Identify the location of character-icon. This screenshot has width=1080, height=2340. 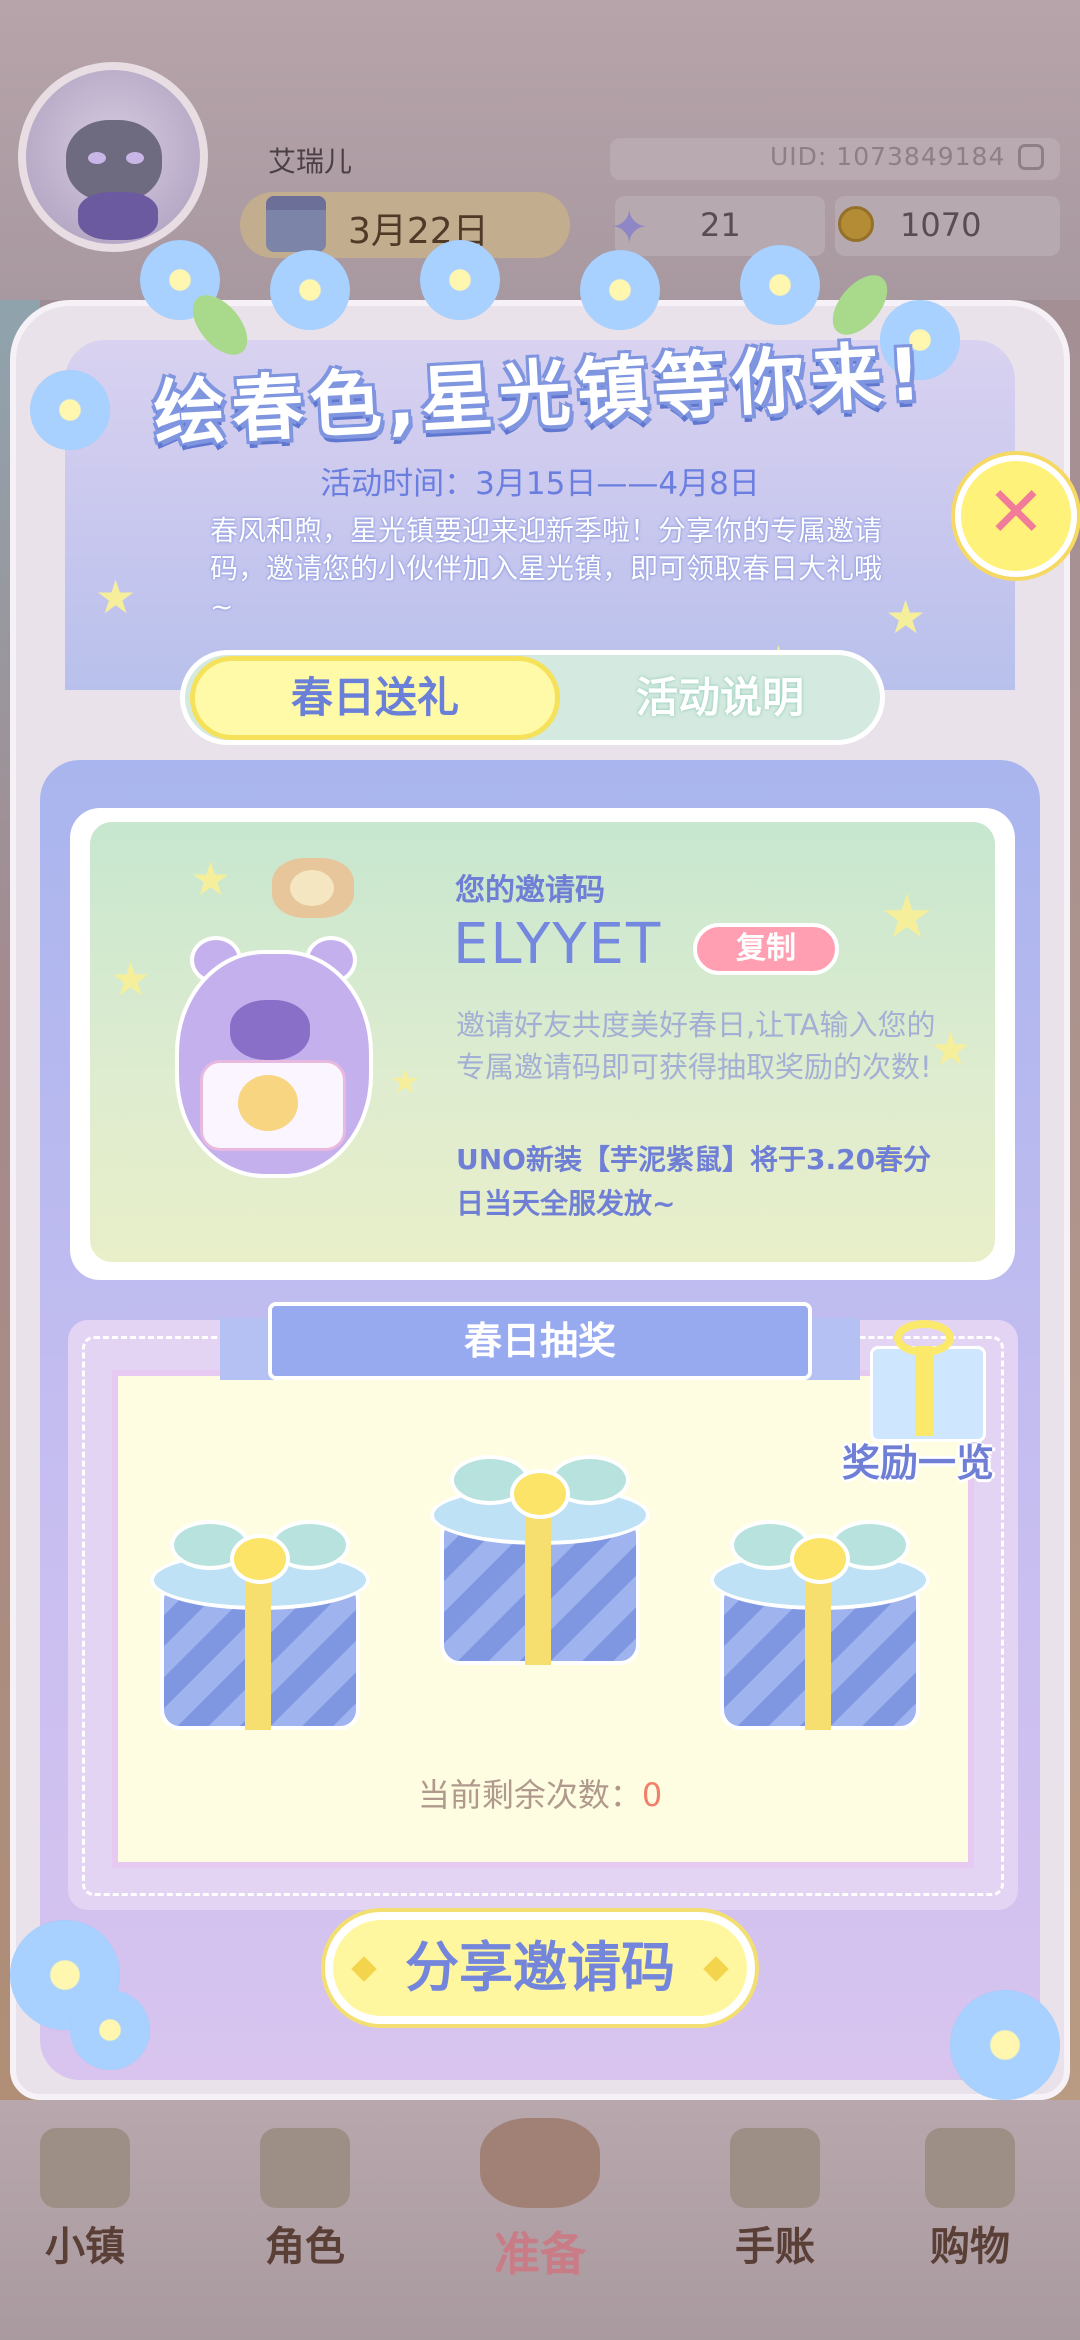
(305, 2168).